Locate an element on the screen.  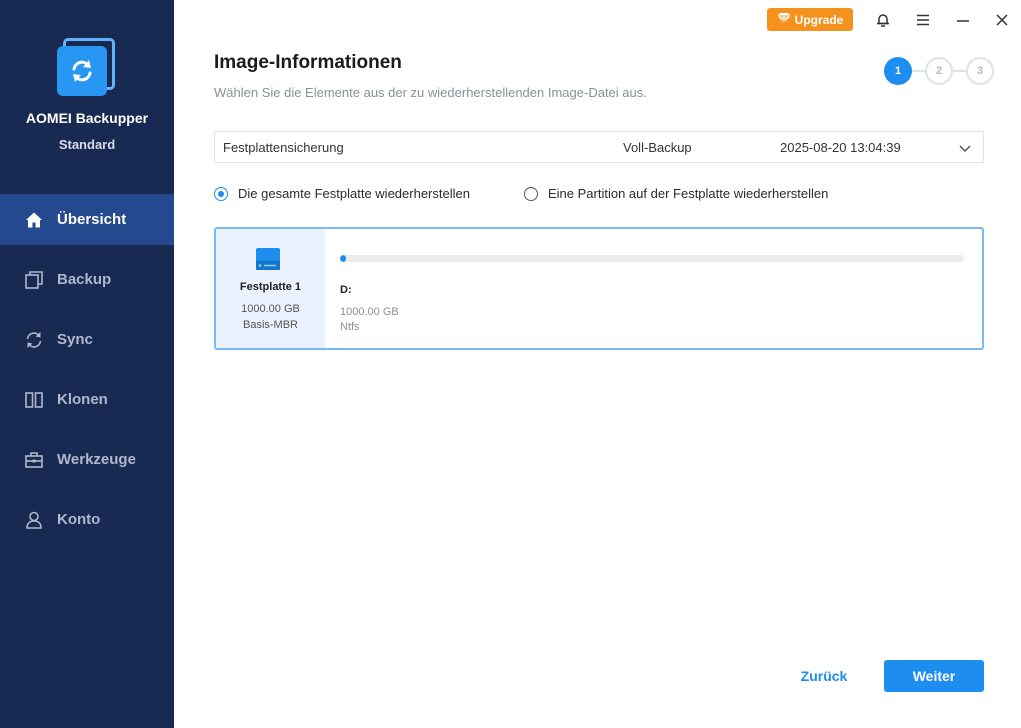
upgrade-button: Upgrade is located at coordinates (810, 19).